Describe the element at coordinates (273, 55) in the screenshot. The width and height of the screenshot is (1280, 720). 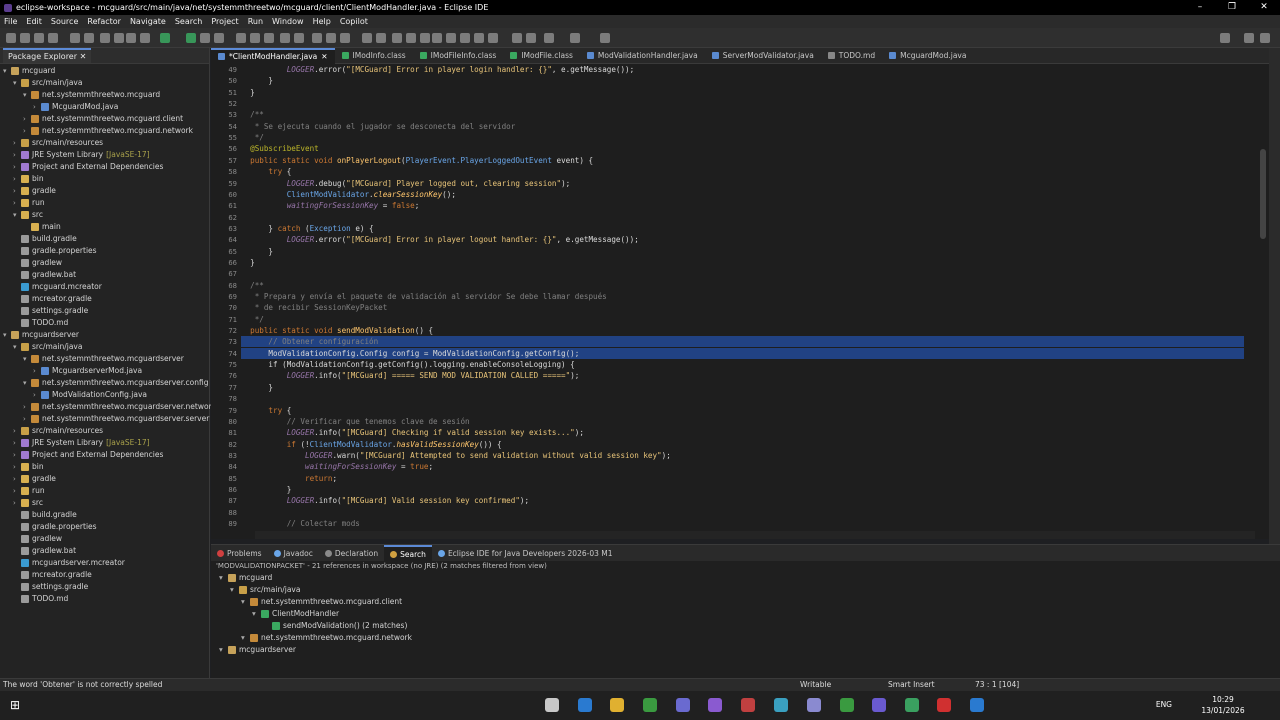
I see `editor-tab: *ClientModHandler.java ✕` at that location.